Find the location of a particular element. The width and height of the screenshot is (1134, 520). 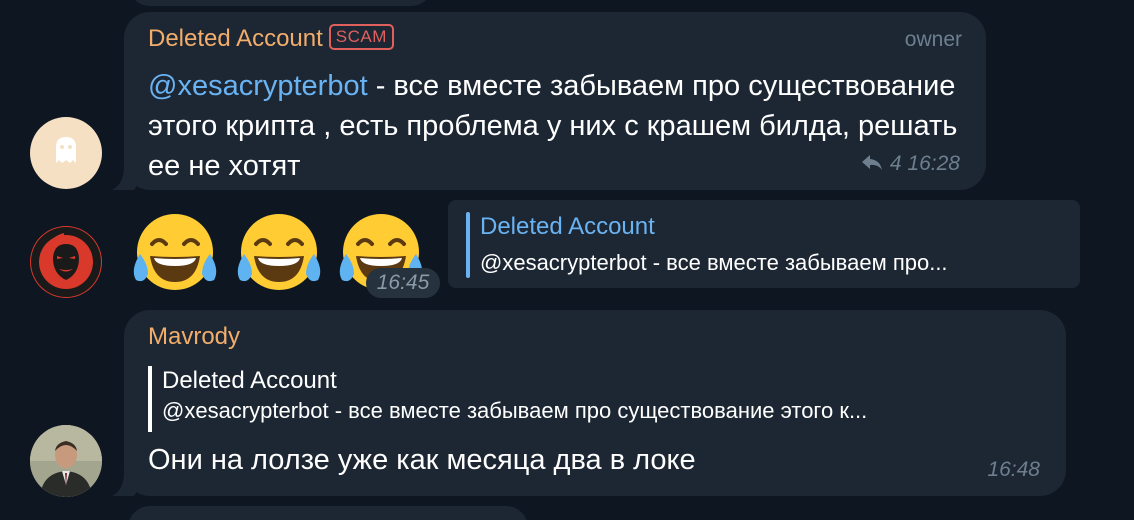

avatar-professor is located at coordinates (66, 262).